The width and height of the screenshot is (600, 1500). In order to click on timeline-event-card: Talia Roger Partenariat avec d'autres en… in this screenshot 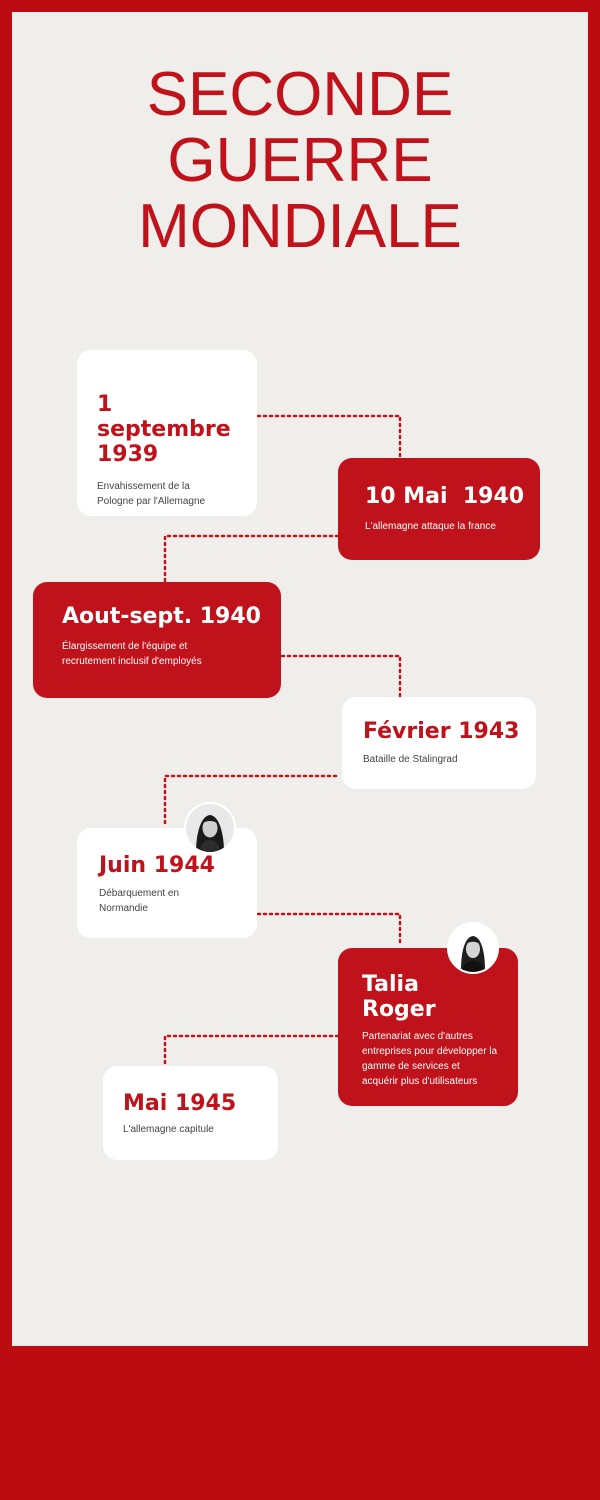, I will do `click(428, 1027)`.